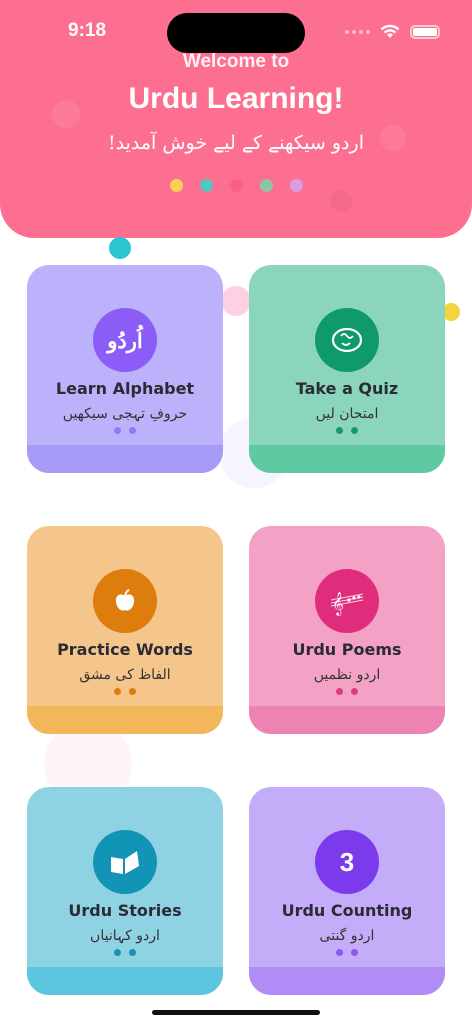 The width and height of the screenshot is (472, 1024). I want to click on card-urdu-subtitle: الفاظ کی مشق, so click(125, 675).